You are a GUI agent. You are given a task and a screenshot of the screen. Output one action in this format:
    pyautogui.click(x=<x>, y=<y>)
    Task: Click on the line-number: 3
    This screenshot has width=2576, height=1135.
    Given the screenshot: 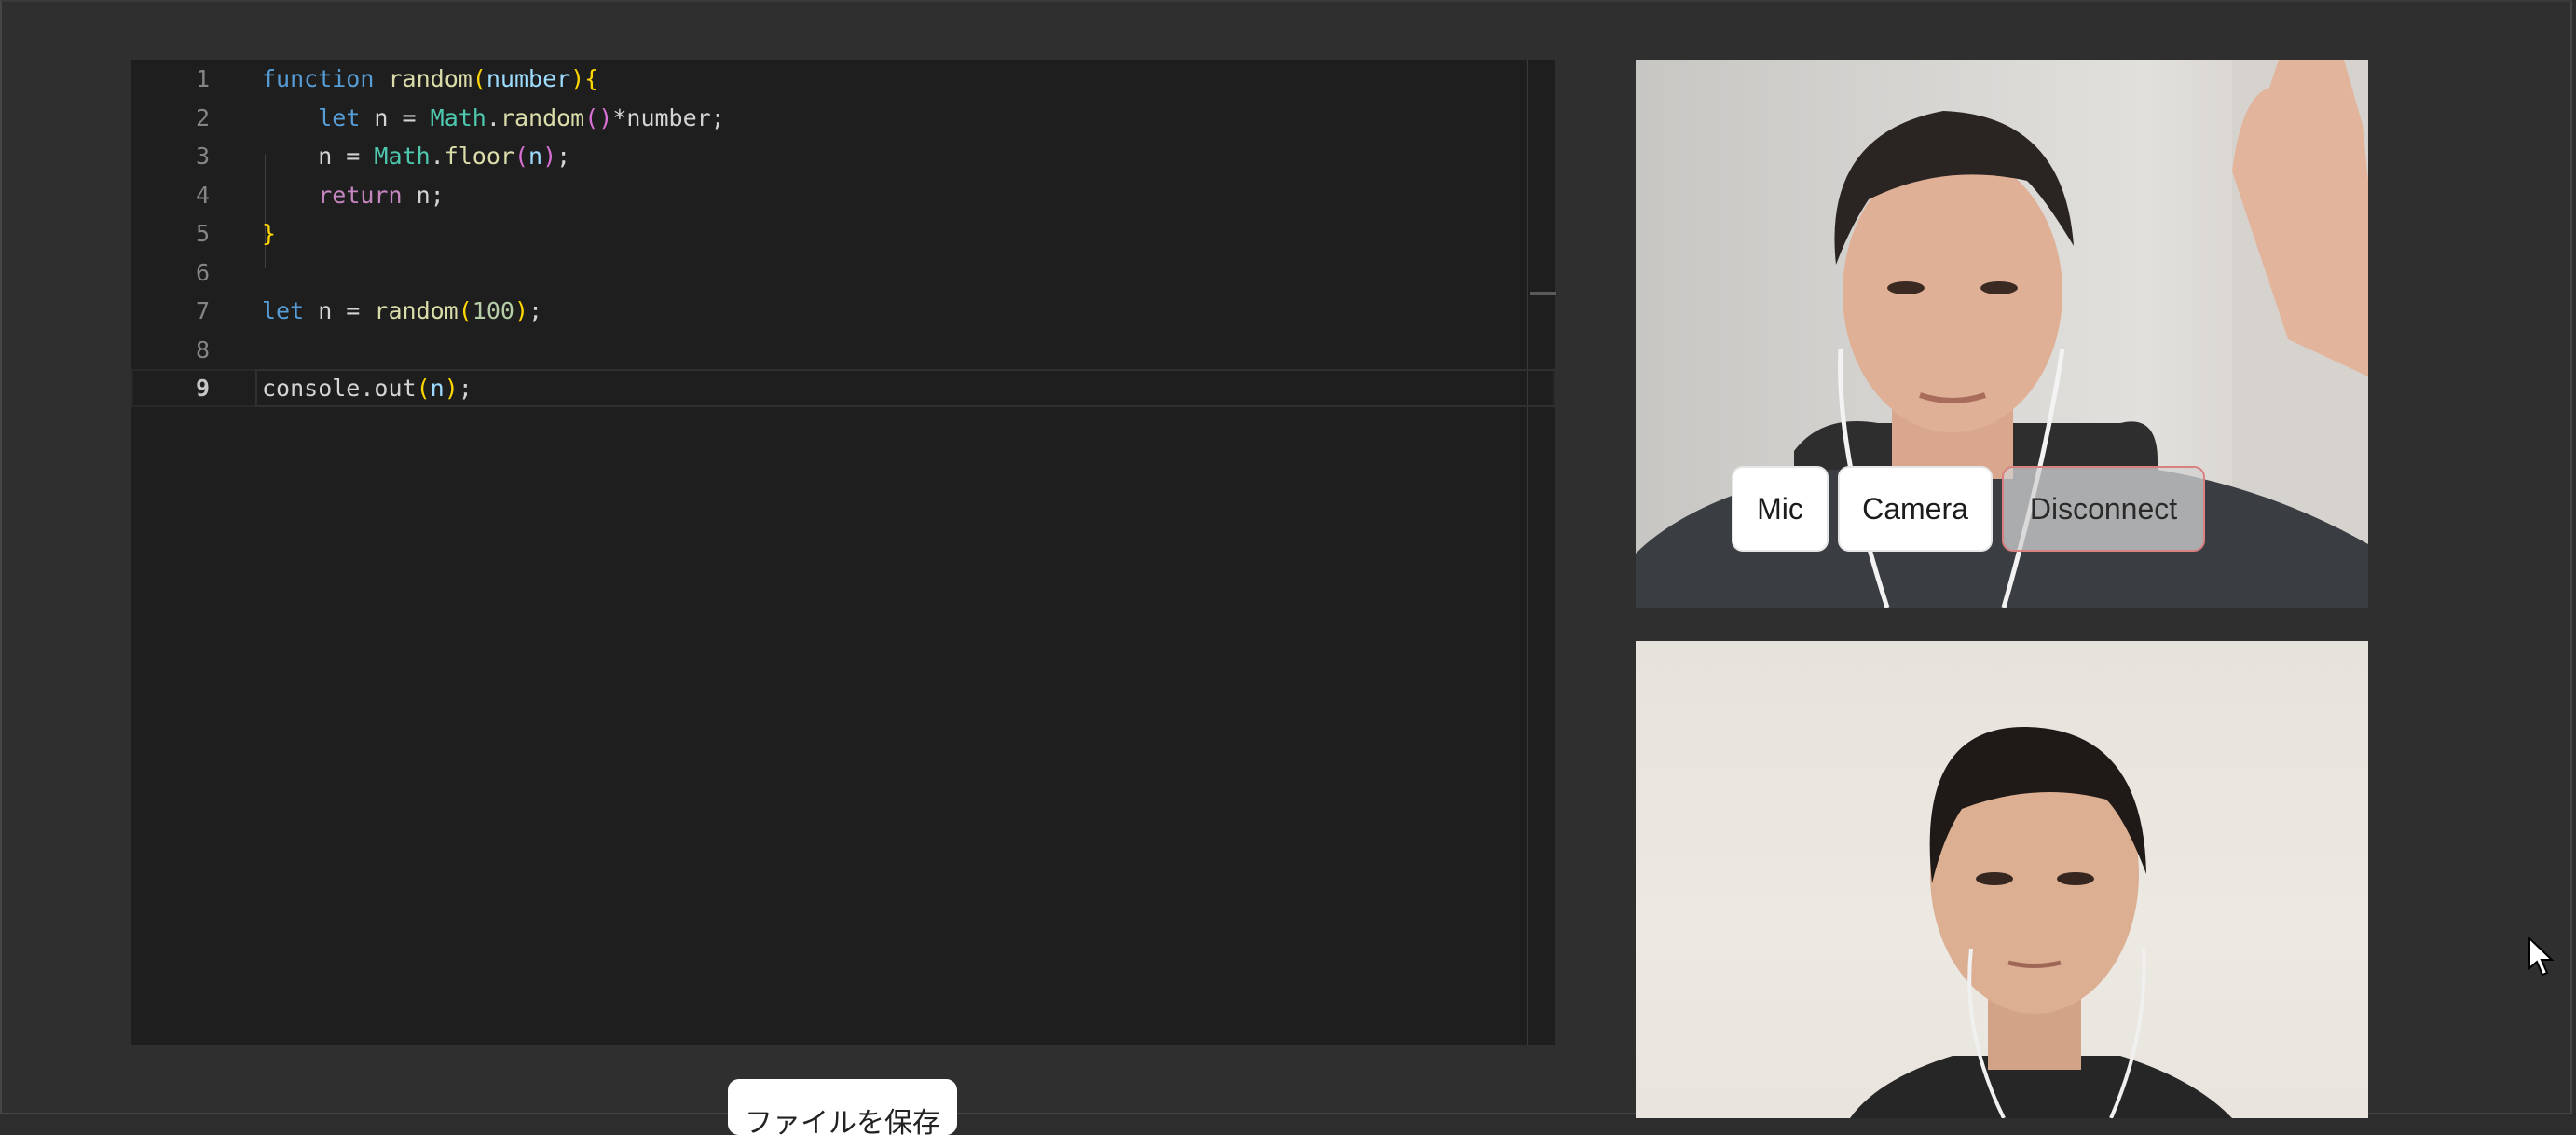 What is the action you would take?
    pyautogui.click(x=202, y=156)
    